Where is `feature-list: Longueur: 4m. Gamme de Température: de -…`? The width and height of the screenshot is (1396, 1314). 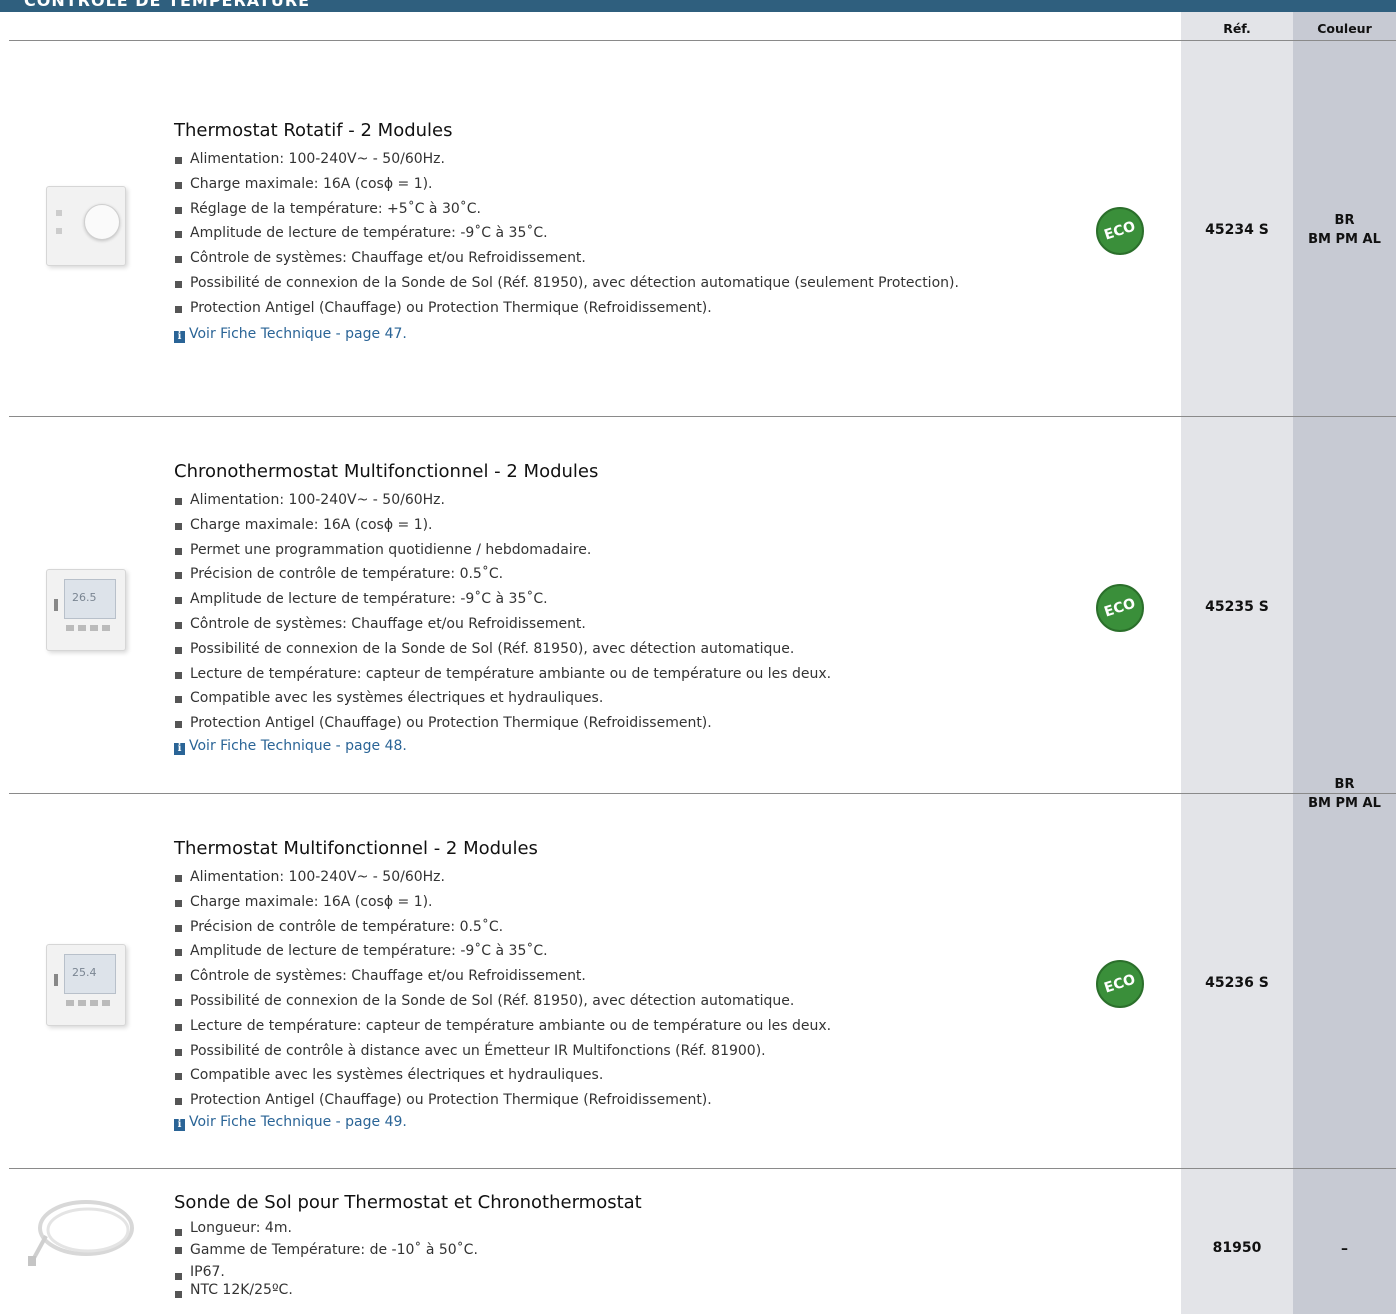 feature-list: Longueur: 4m. Gamme de Température: de -… is located at coordinates (326, 1259).